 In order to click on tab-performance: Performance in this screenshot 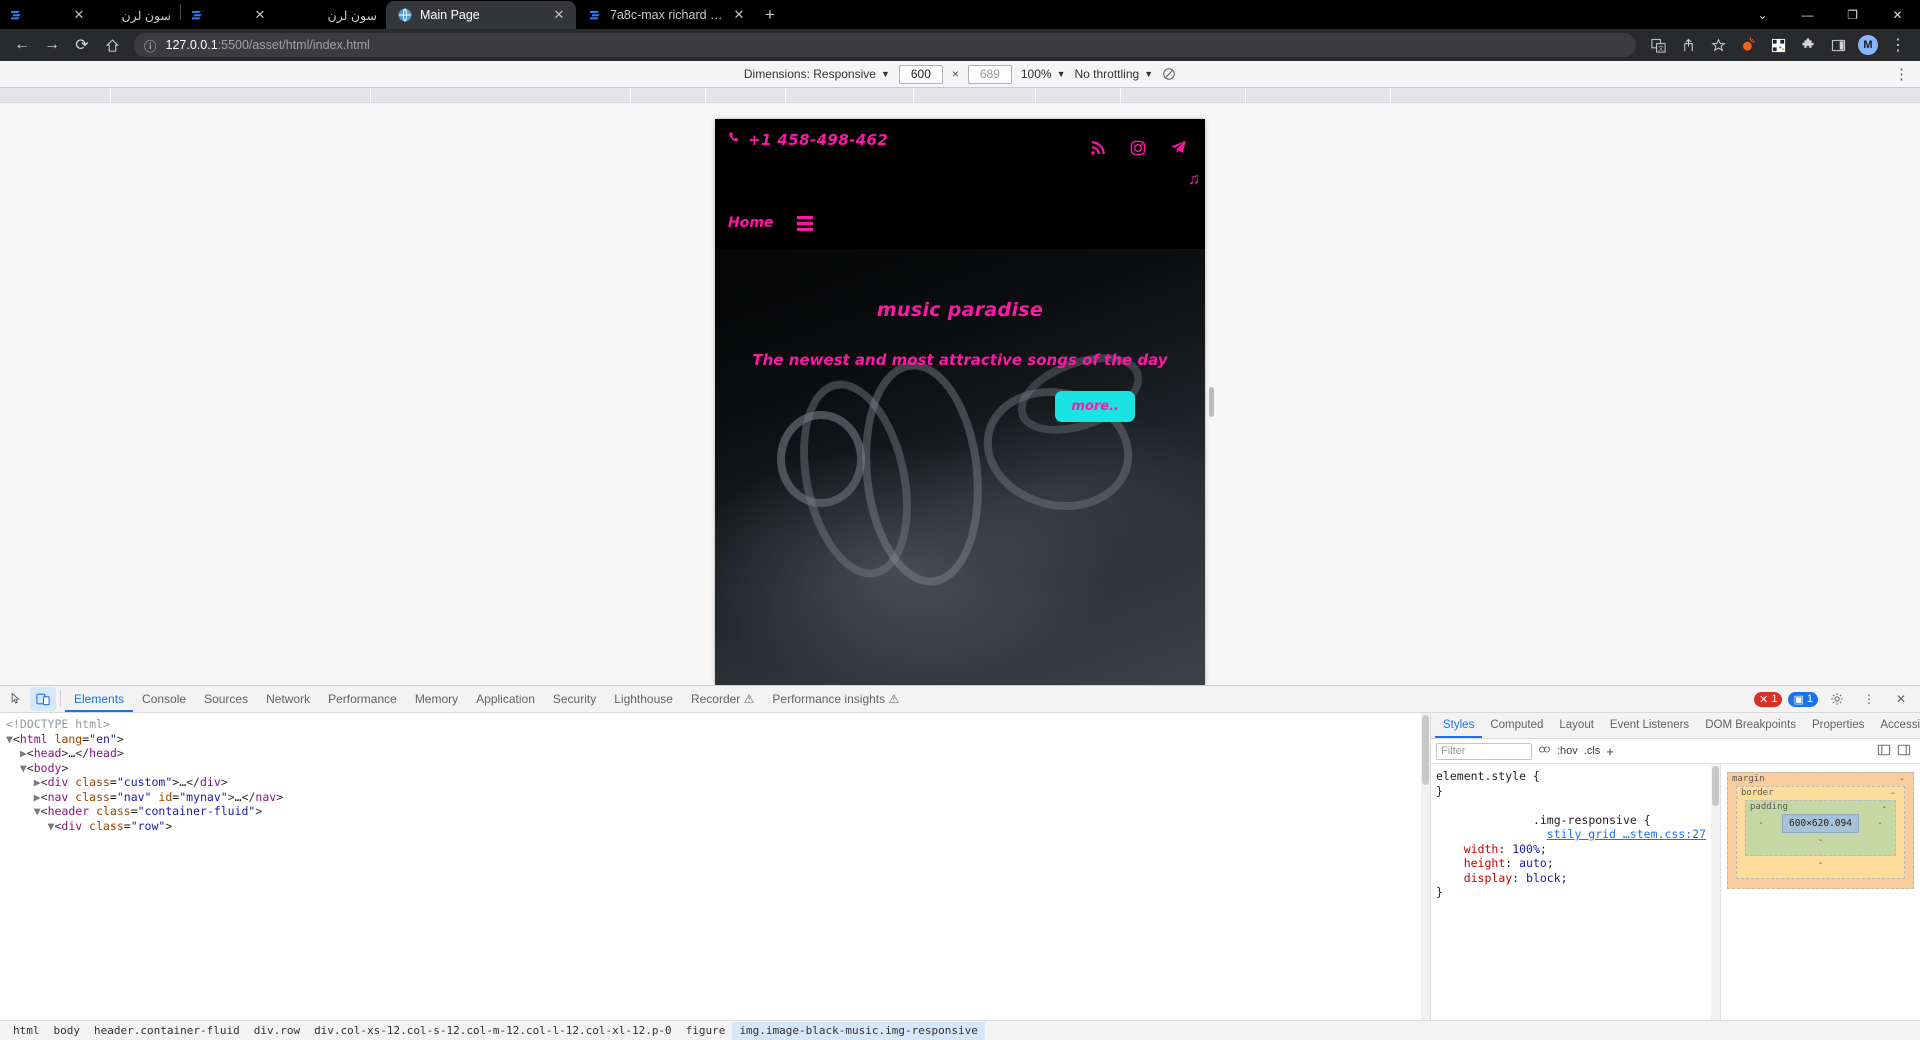, I will do `click(362, 699)`.